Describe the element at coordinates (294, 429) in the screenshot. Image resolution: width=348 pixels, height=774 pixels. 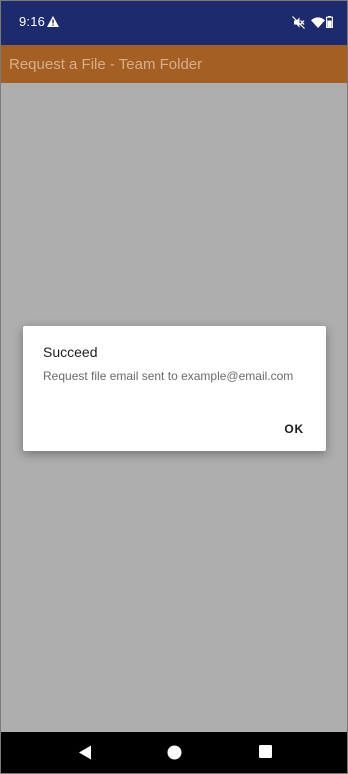
I see `ok-button: OK` at that location.